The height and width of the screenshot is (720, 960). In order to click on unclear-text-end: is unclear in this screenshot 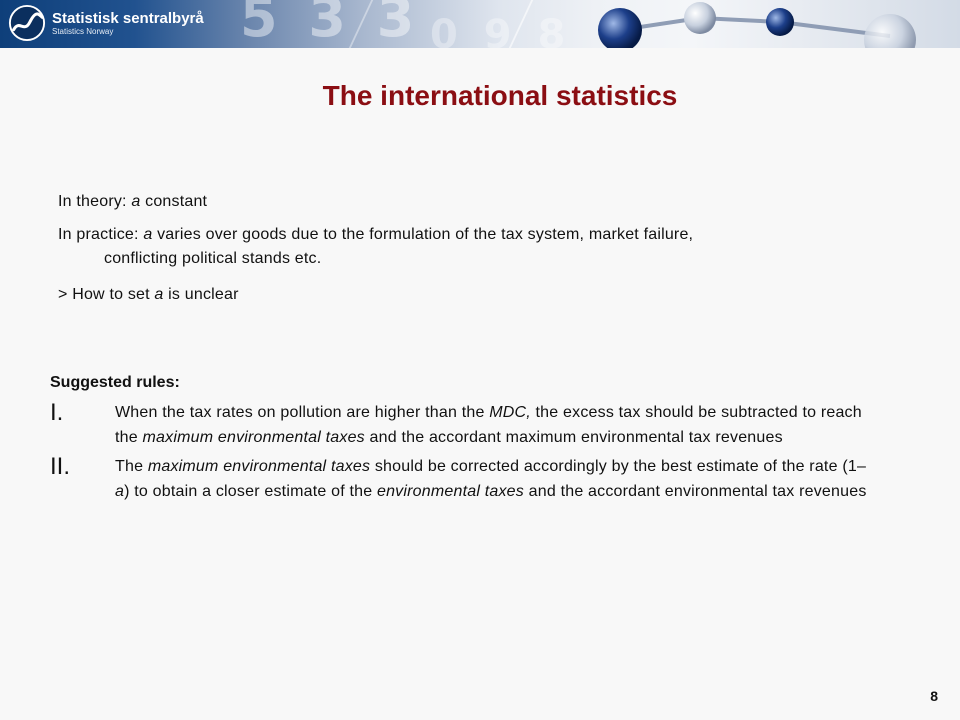, I will do `click(201, 294)`.